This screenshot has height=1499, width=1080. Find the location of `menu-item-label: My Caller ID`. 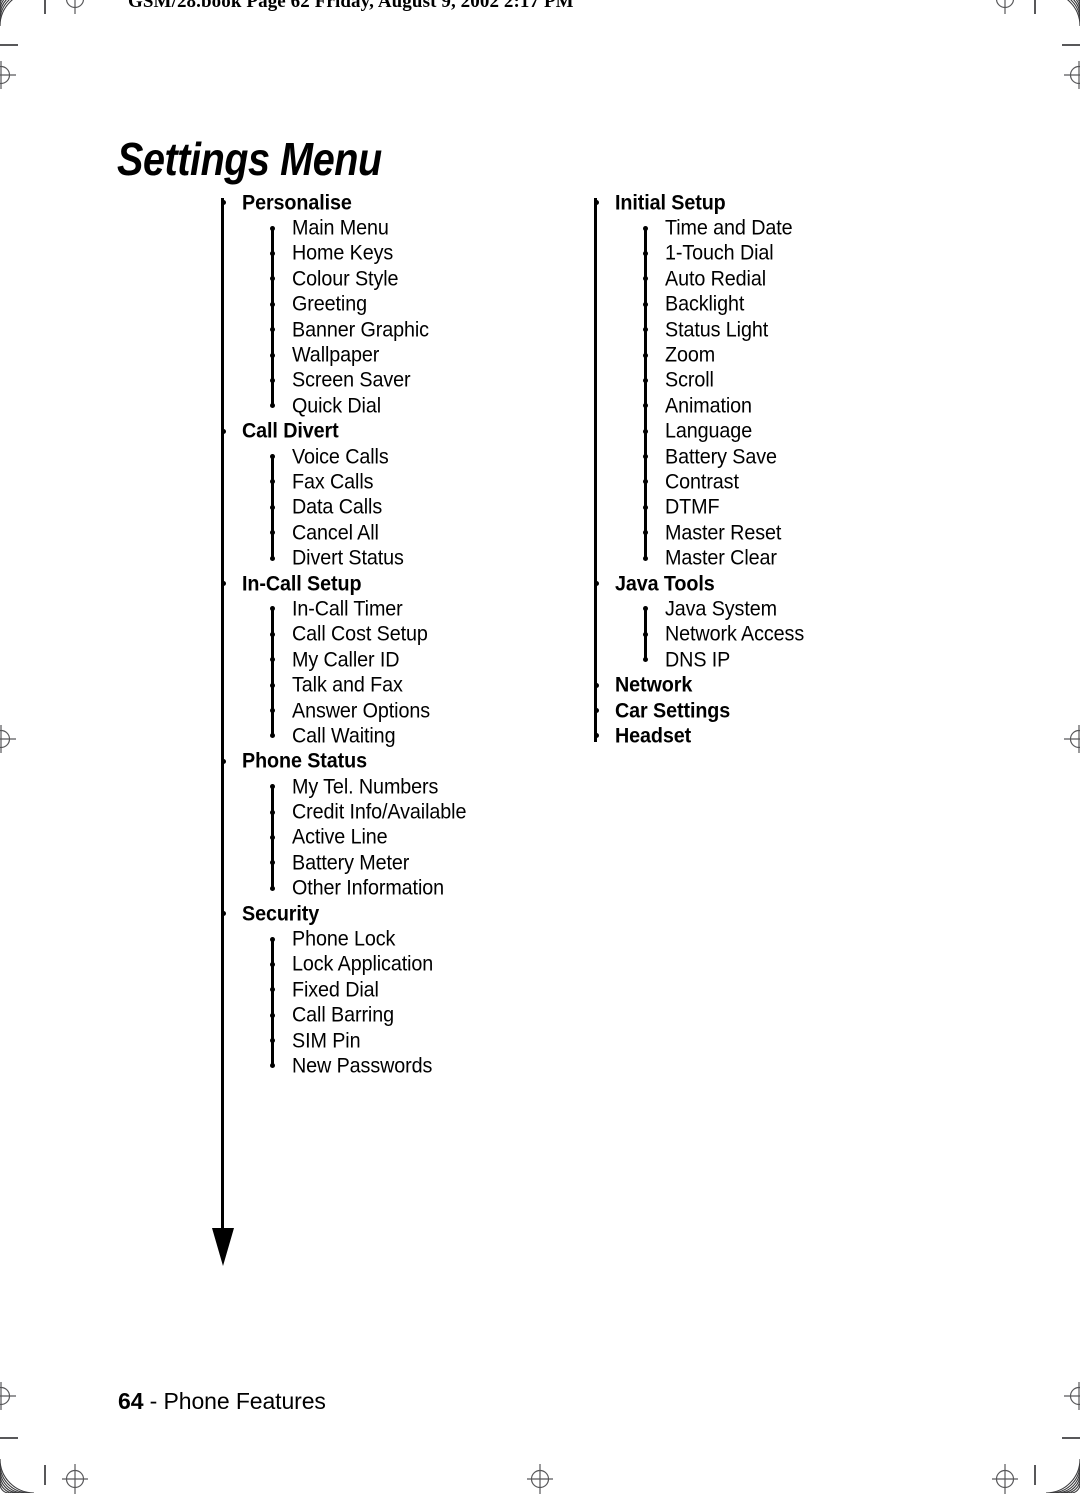

menu-item-label: My Caller ID is located at coordinates (345, 659).